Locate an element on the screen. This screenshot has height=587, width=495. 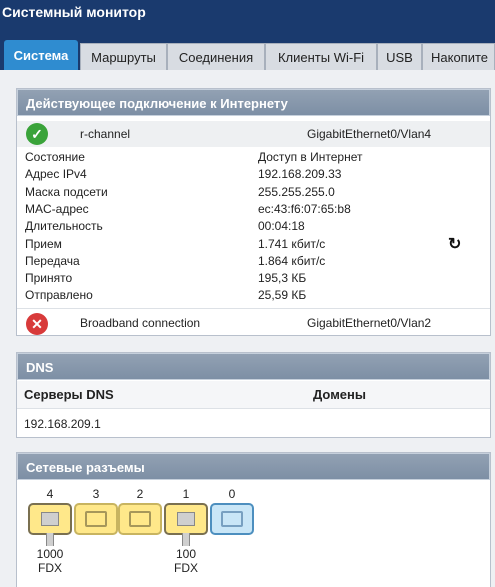
detail-value: Доступ в Интернет is located at coordinates (310, 157).